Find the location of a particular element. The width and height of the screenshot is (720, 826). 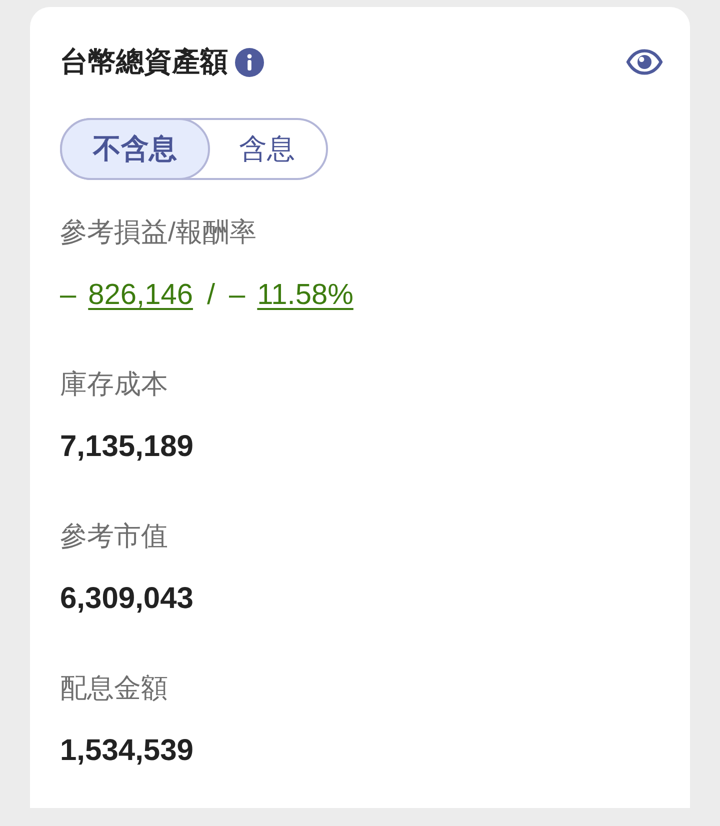

metric-label: 庫存成本 is located at coordinates (114, 384).